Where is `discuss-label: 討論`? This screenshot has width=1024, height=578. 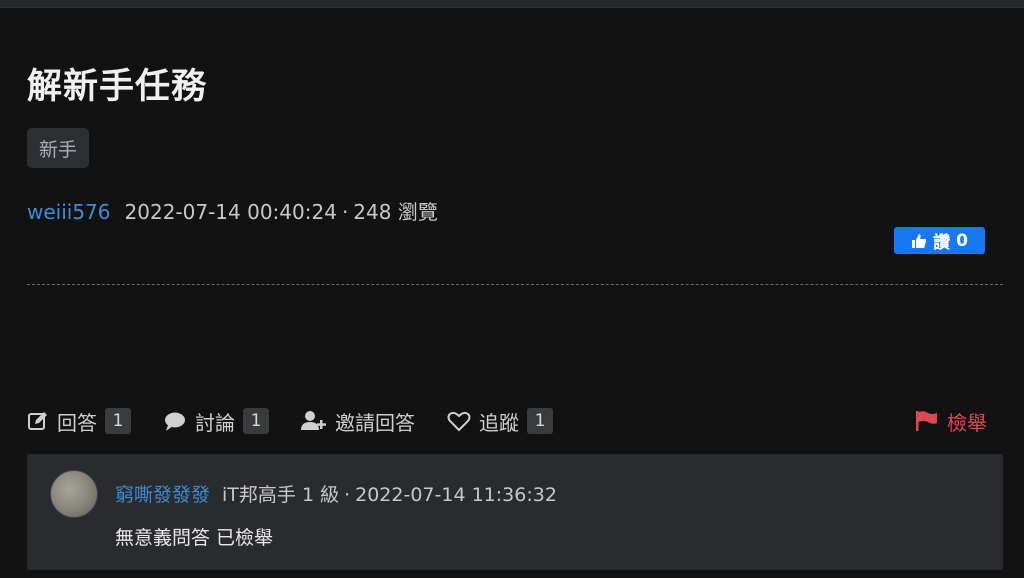
discuss-label: 討論 is located at coordinates (215, 422).